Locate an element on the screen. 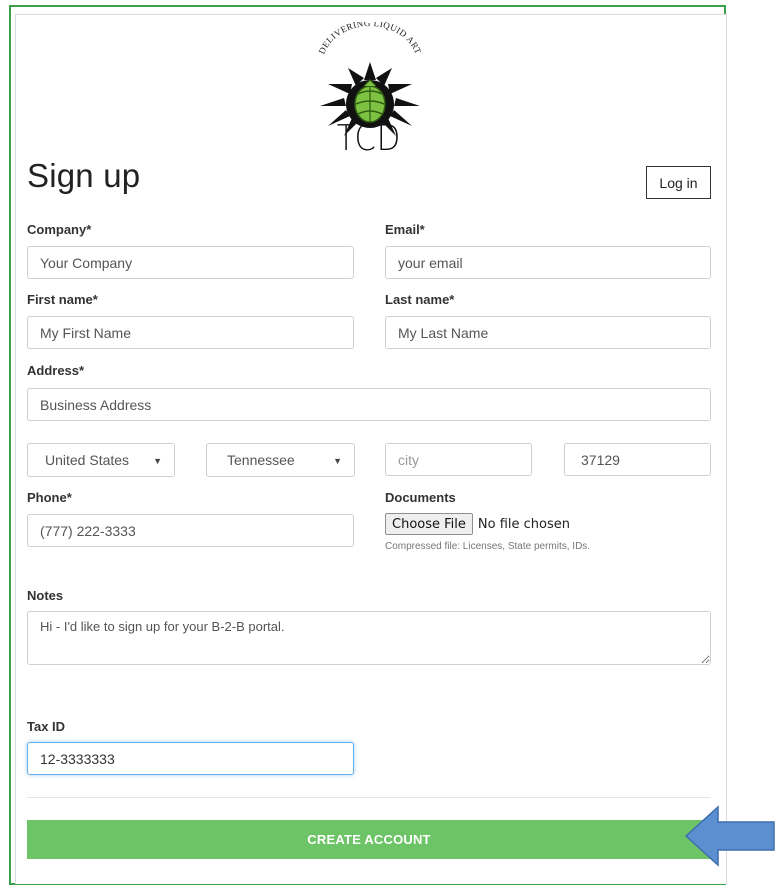 The height and width of the screenshot is (885, 776). file-upload: Choose File No file chosen is located at coordinates (477, 524).